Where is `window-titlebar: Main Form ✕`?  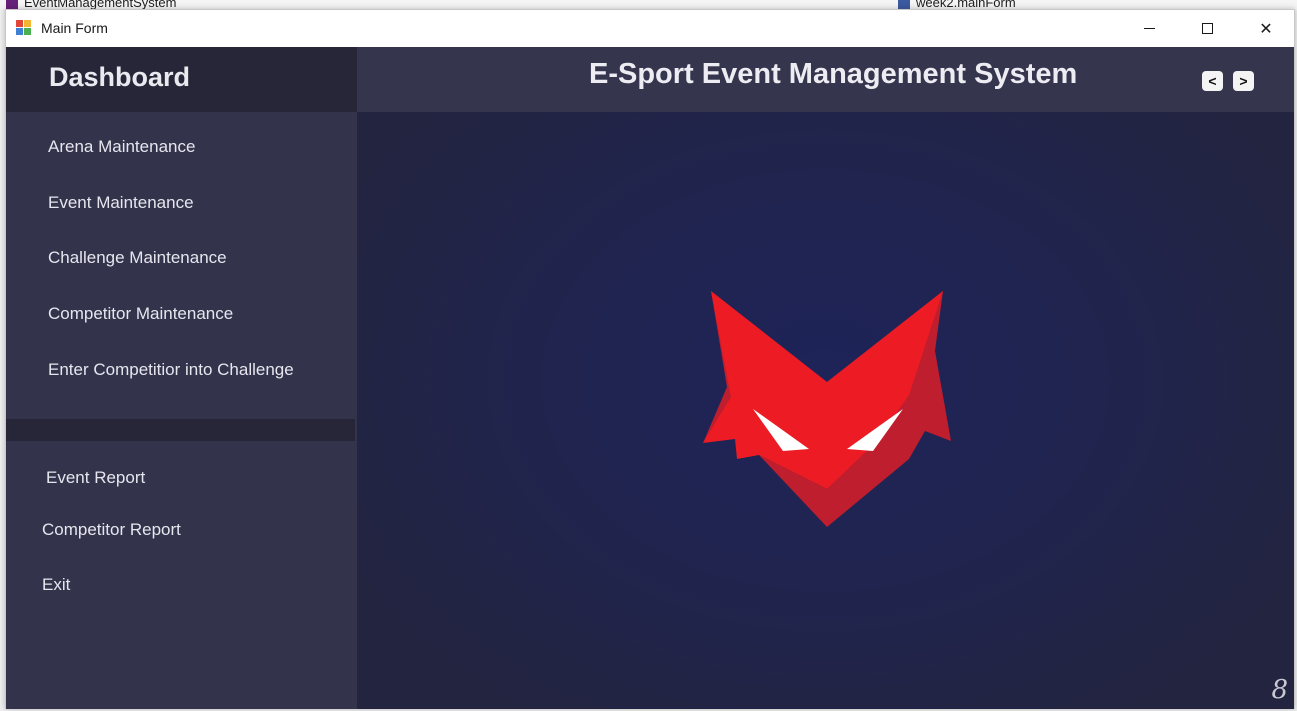 window-titlebar: Main Form ✕ is located at coordinates (650, 28).